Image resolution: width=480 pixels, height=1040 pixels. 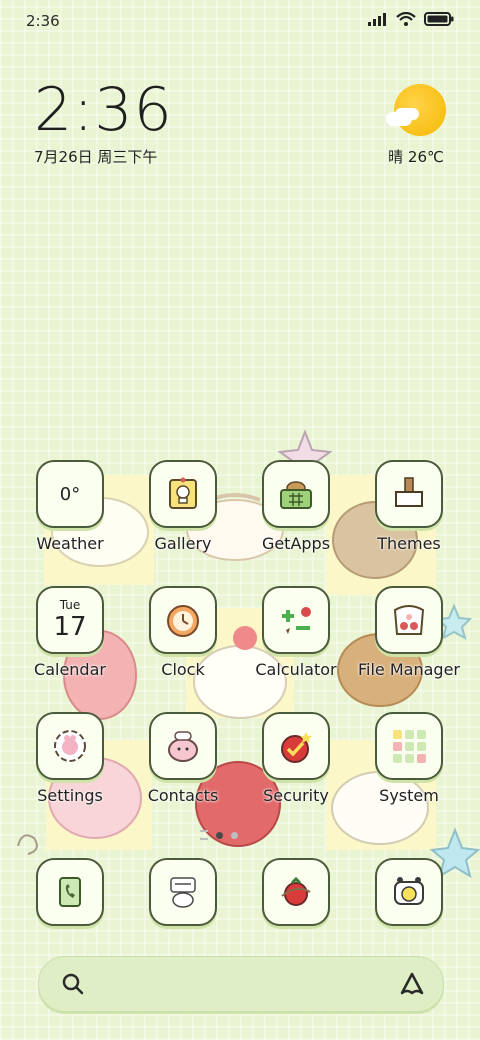 I want to click on clock-widget: 2:36 7月26日 周三下午, so click(x=103, y=123).